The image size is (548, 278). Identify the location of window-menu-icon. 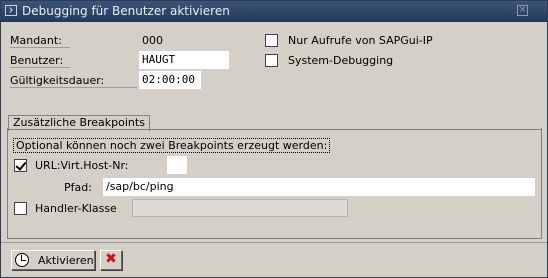
(11, 10).